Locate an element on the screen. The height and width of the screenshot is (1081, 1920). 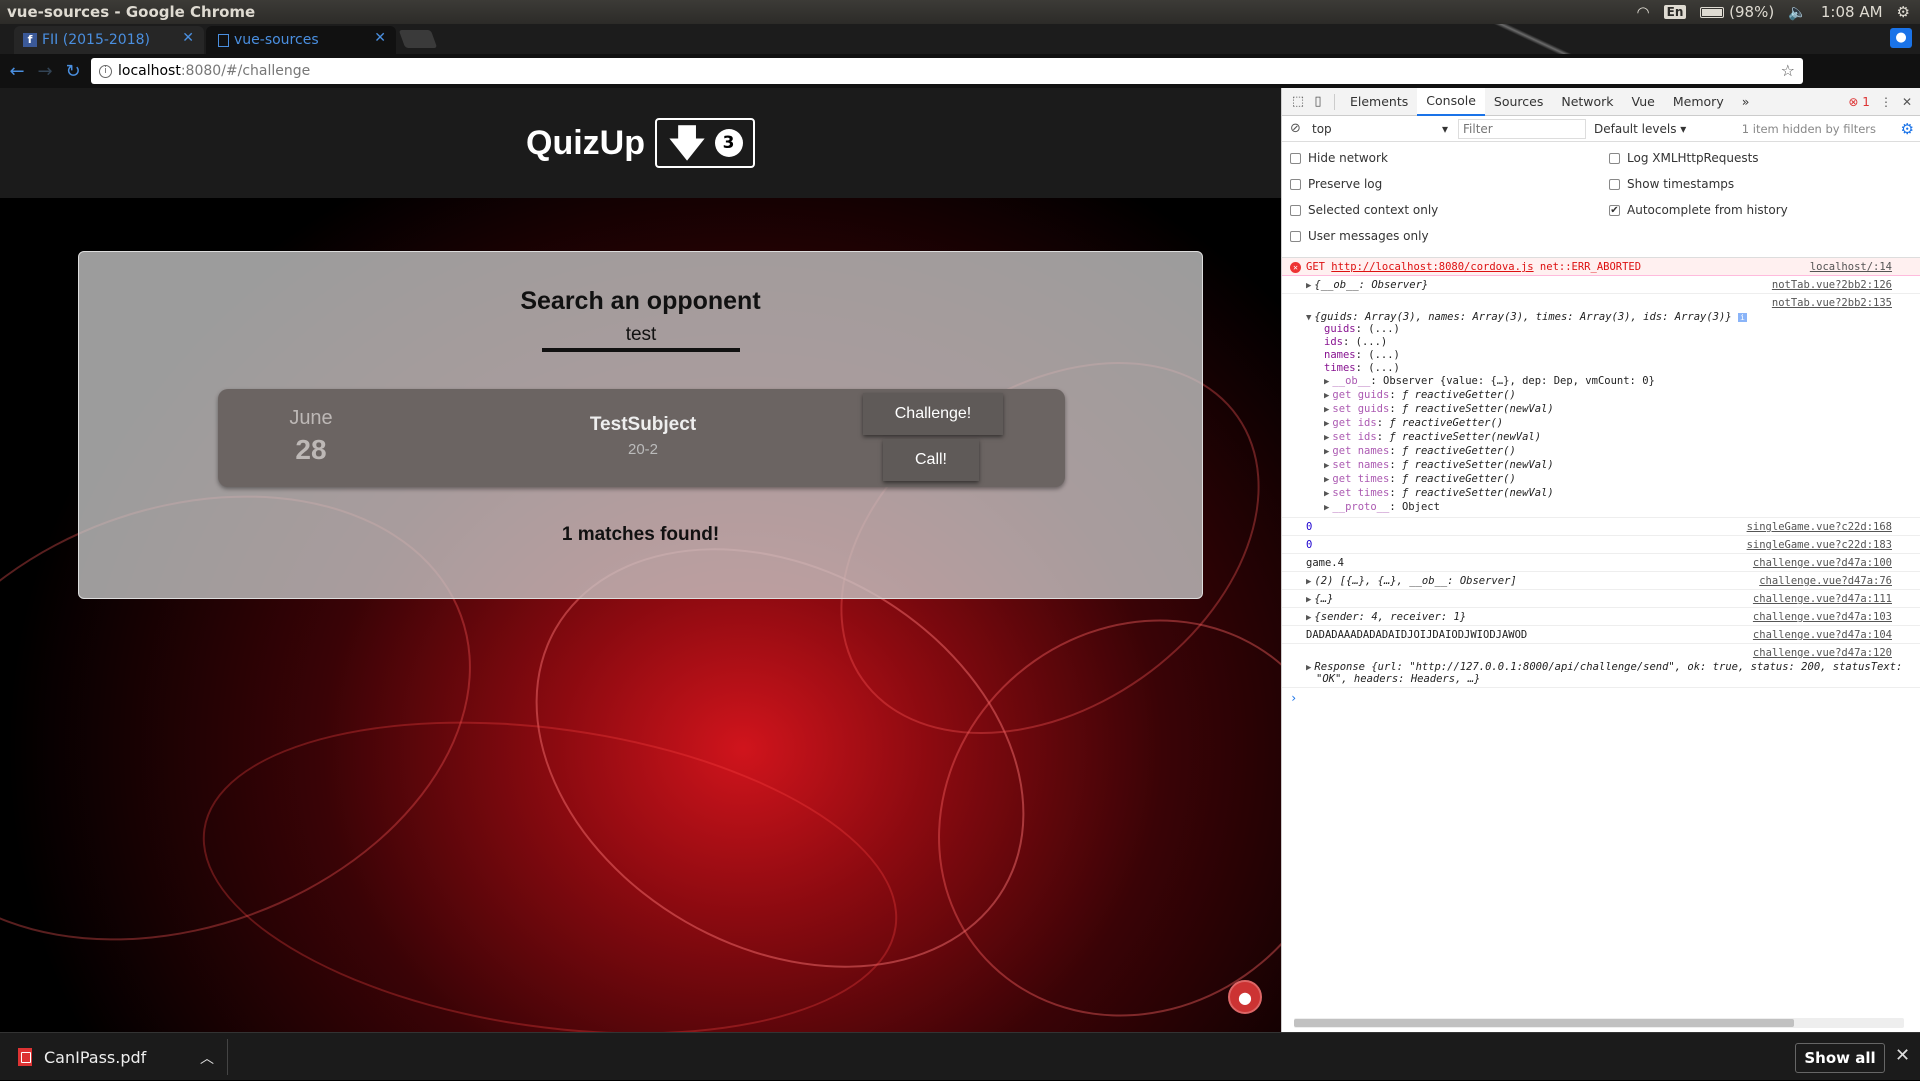
profile-icon: ● is located at coordinates (1901, 38).